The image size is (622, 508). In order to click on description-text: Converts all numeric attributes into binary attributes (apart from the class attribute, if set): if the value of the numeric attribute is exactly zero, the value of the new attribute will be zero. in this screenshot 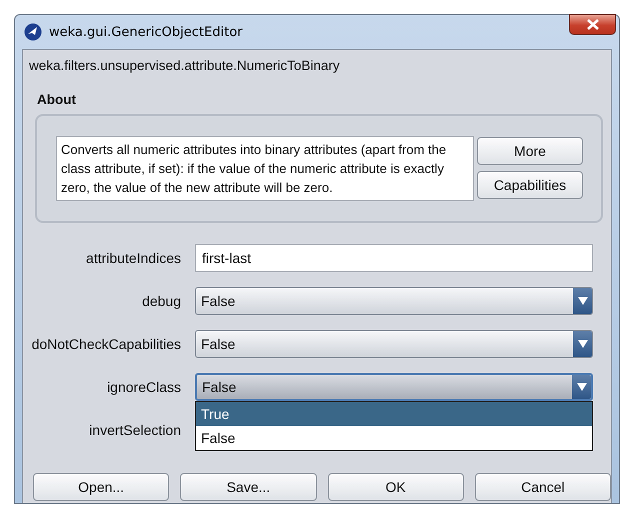, I will do `click(265, 168)`.